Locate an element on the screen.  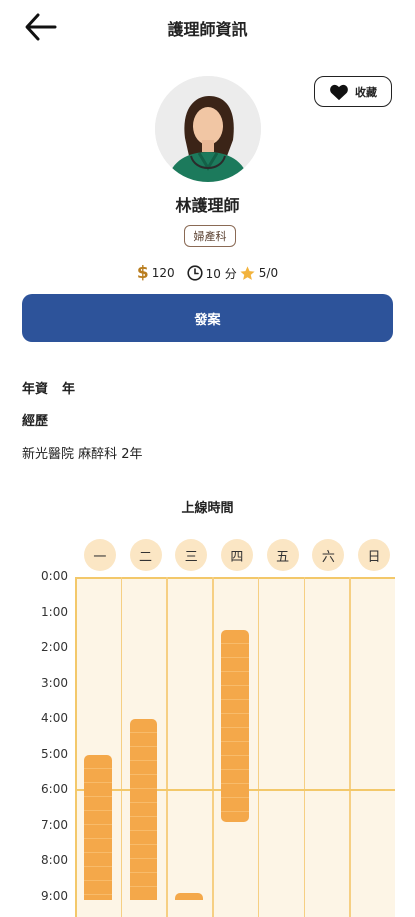
page-title: 護理師資訊 is located at coordinates (207, 29).